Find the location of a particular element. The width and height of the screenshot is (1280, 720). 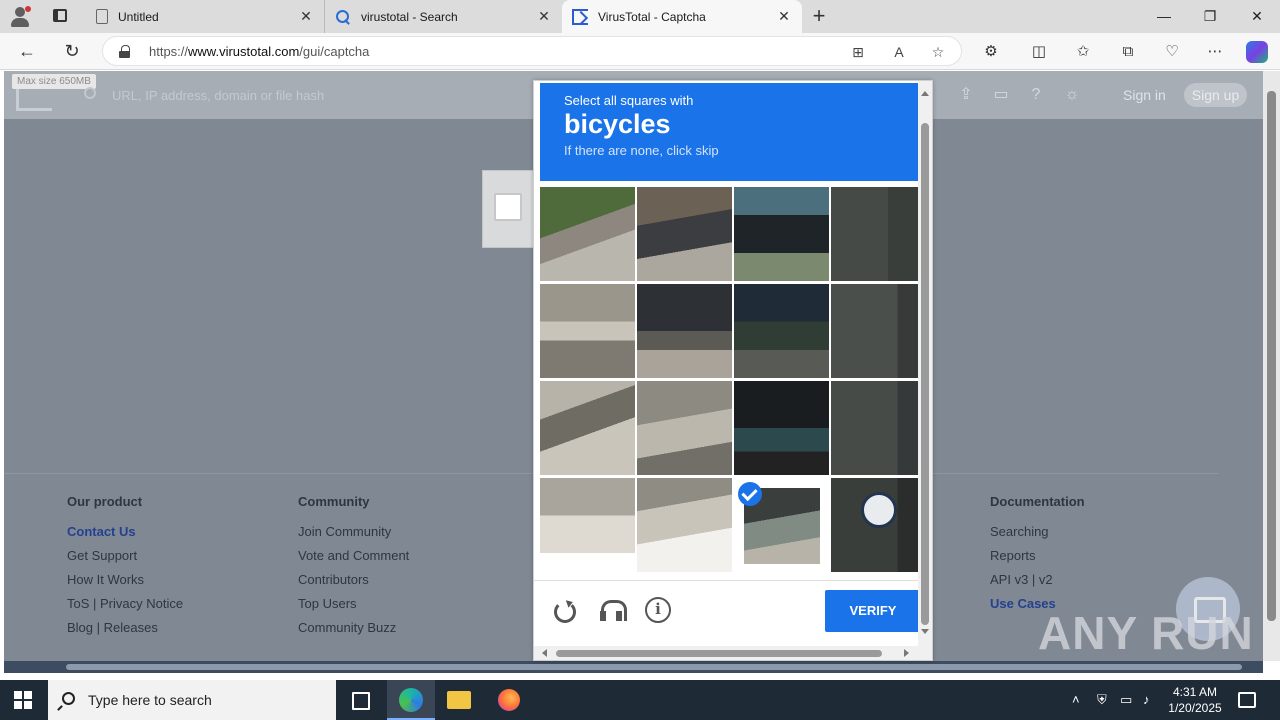

captcha-vertical-scrollbar is located at coordinates (925, 363).